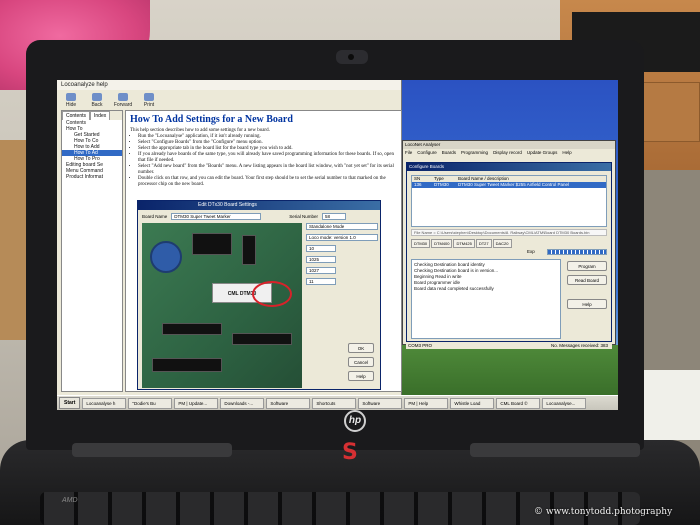  I want to click on help-window-title: Locoanalyze help, so click(229, 85).